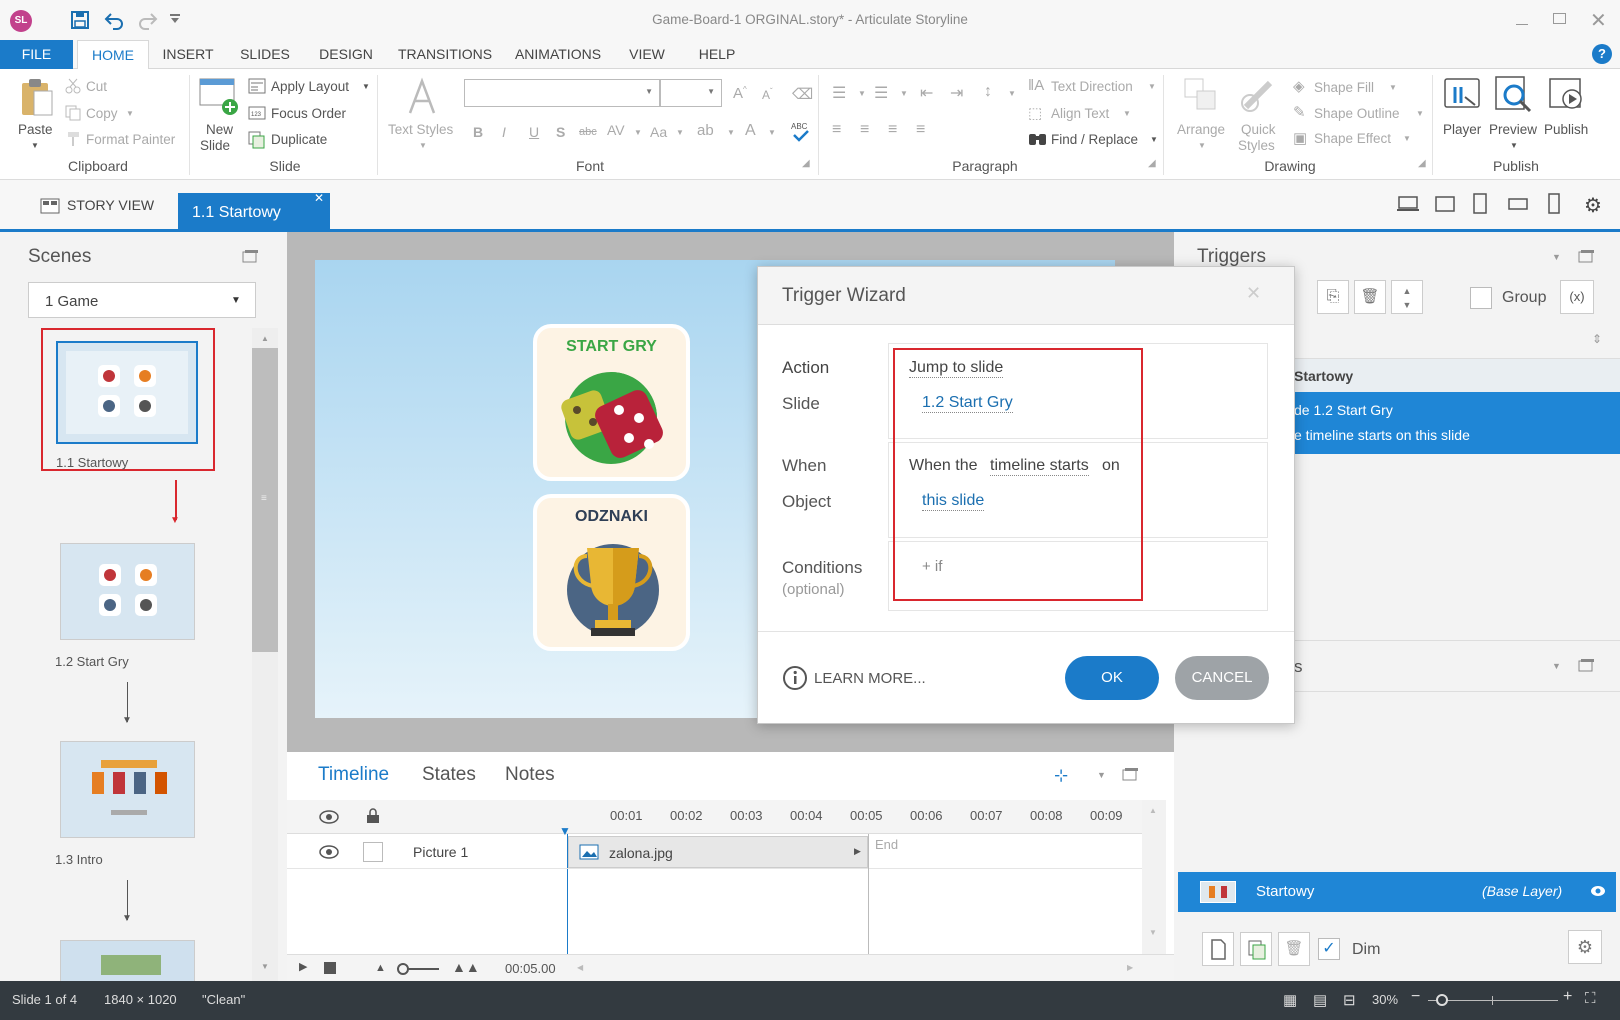 This screenshot has height=1020, width=1620. Describe the element at coordinates (705, 130) in the screenshot. I see `highlight-color-icon: ab` at that location.